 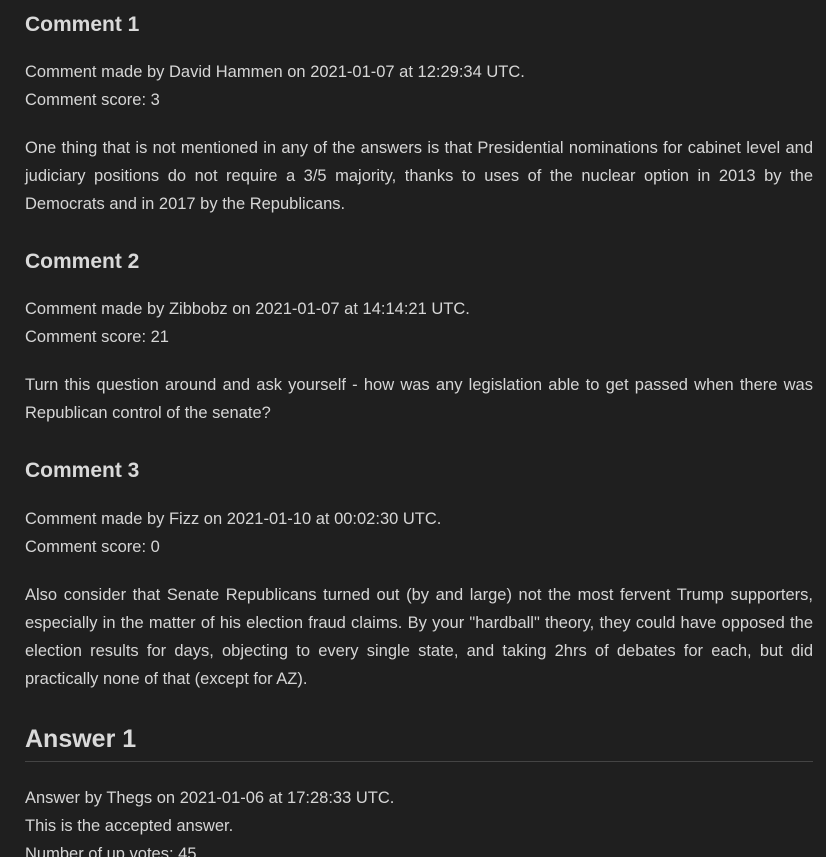 What do you see at coordinates (82, 261) in the screenshot?
I see `comment-heading: Comment 2` at bounding box center [82, 261].